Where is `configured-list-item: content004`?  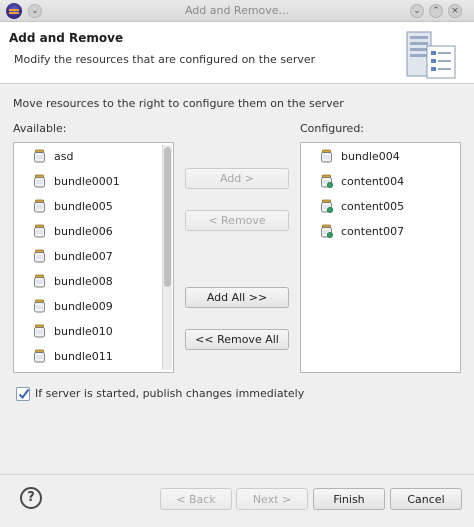 configured-list-item: content004 is located at coordinates (362, 181).